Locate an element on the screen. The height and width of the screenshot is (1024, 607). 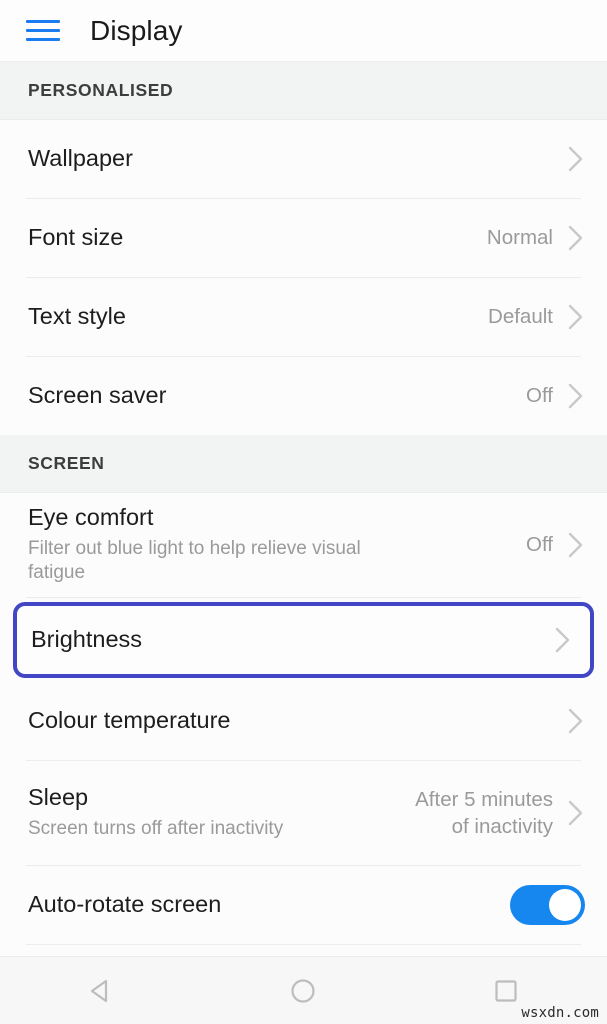
app-bar: Display is located at coordinates (303, 31).